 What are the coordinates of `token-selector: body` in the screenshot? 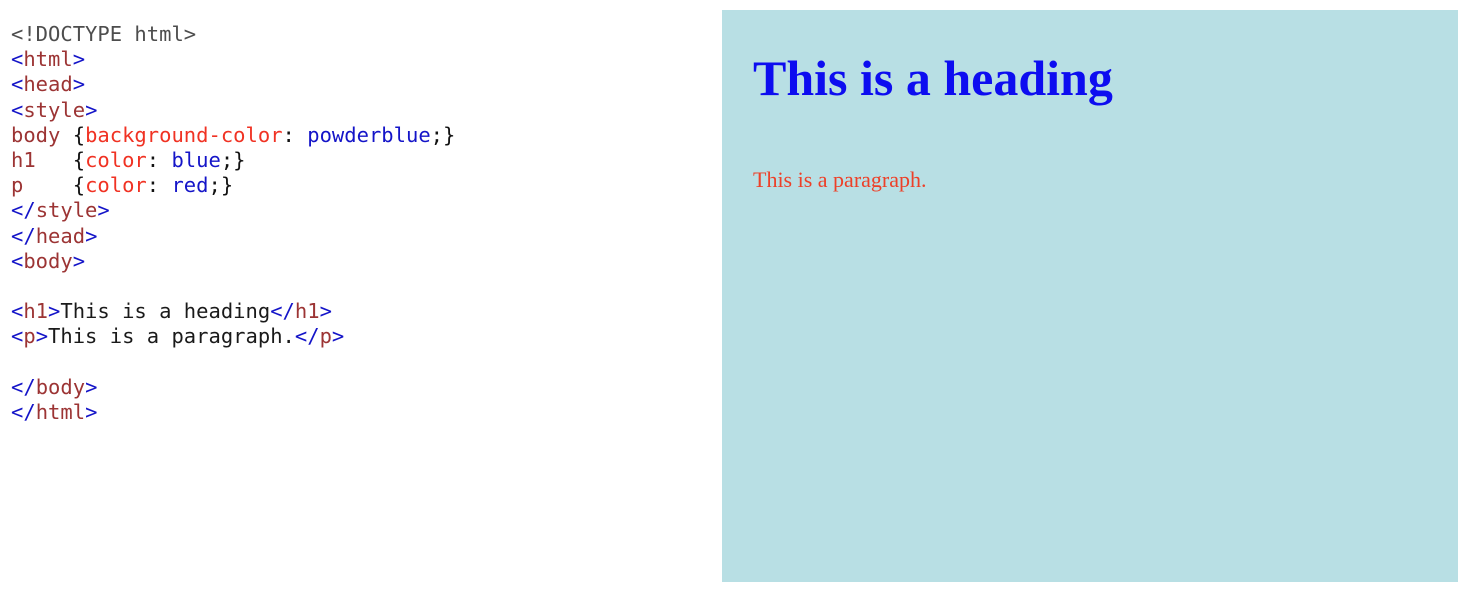 It's located at (36, 134).